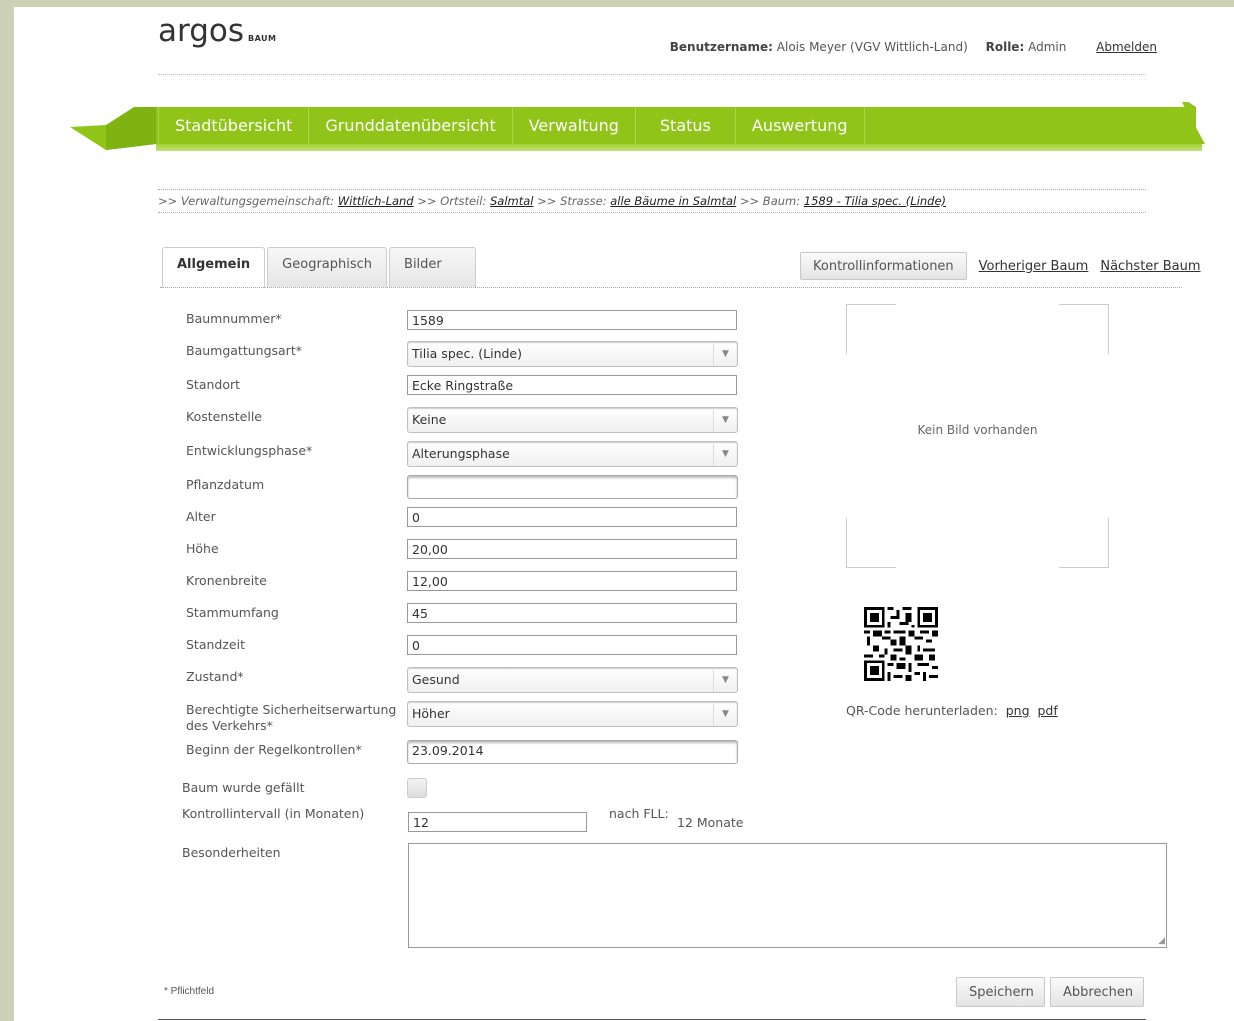 The height and width of the screenshot is (1021, 1234). Describe the element at coordinates (436, 679) in the screenshot. I see `zustand-value: Gesund` at that location.